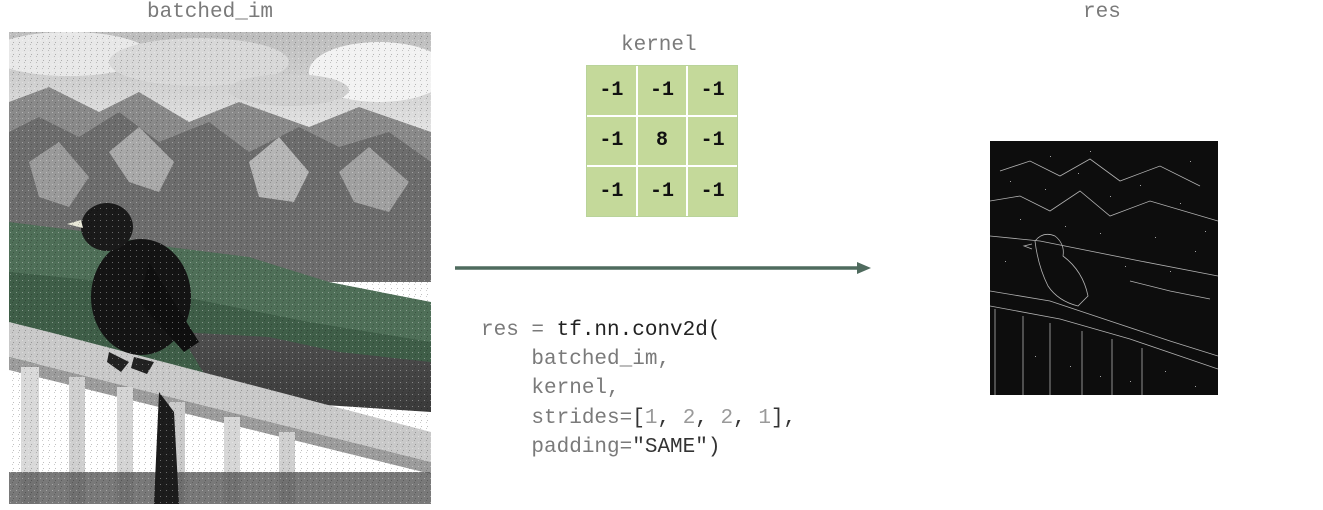  I want to click on output-image-title: res, so click(1102, 12).